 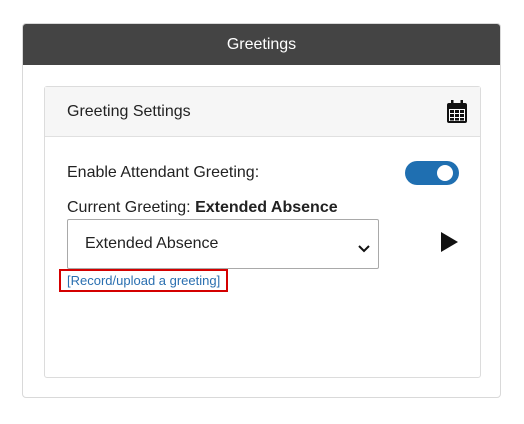 What do you see at coordinates (152, 243) in the screenshot?
I see `greeting-select-value: Extended Absence` at bounding box center [152, 243].